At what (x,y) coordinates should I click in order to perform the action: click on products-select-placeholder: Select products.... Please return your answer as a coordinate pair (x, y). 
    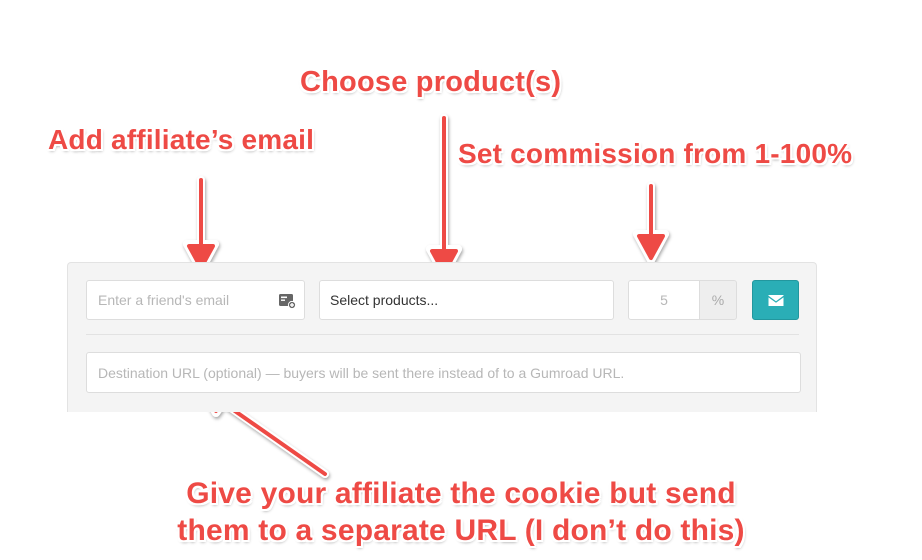
    Looking at the image, I should click on (384, 300).